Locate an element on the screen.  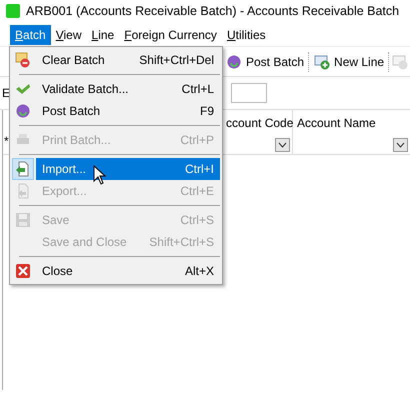
toolbar-button: New Line is located at coordinates (349, 62).